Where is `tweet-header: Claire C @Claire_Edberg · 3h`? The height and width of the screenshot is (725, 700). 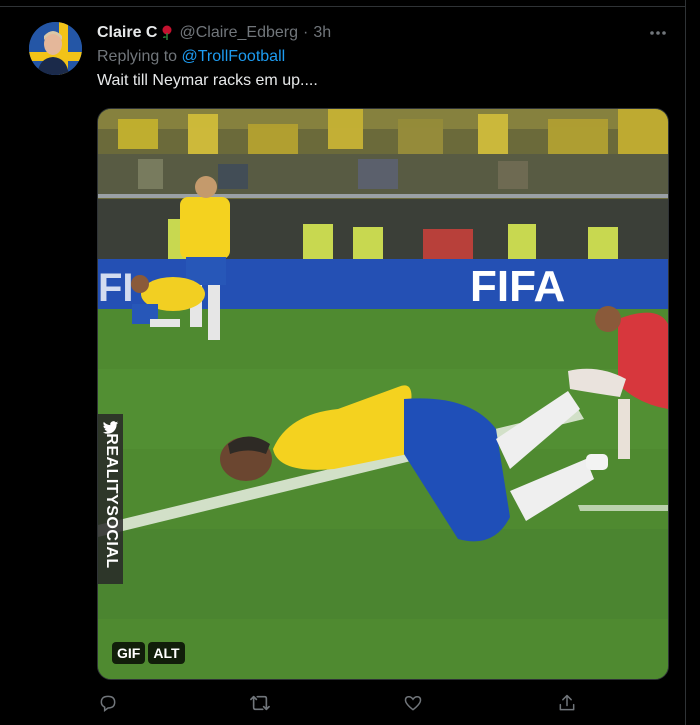
tweet-header: Claire C @Claire_Edberg · 3h is located at coordinates (214, 33).